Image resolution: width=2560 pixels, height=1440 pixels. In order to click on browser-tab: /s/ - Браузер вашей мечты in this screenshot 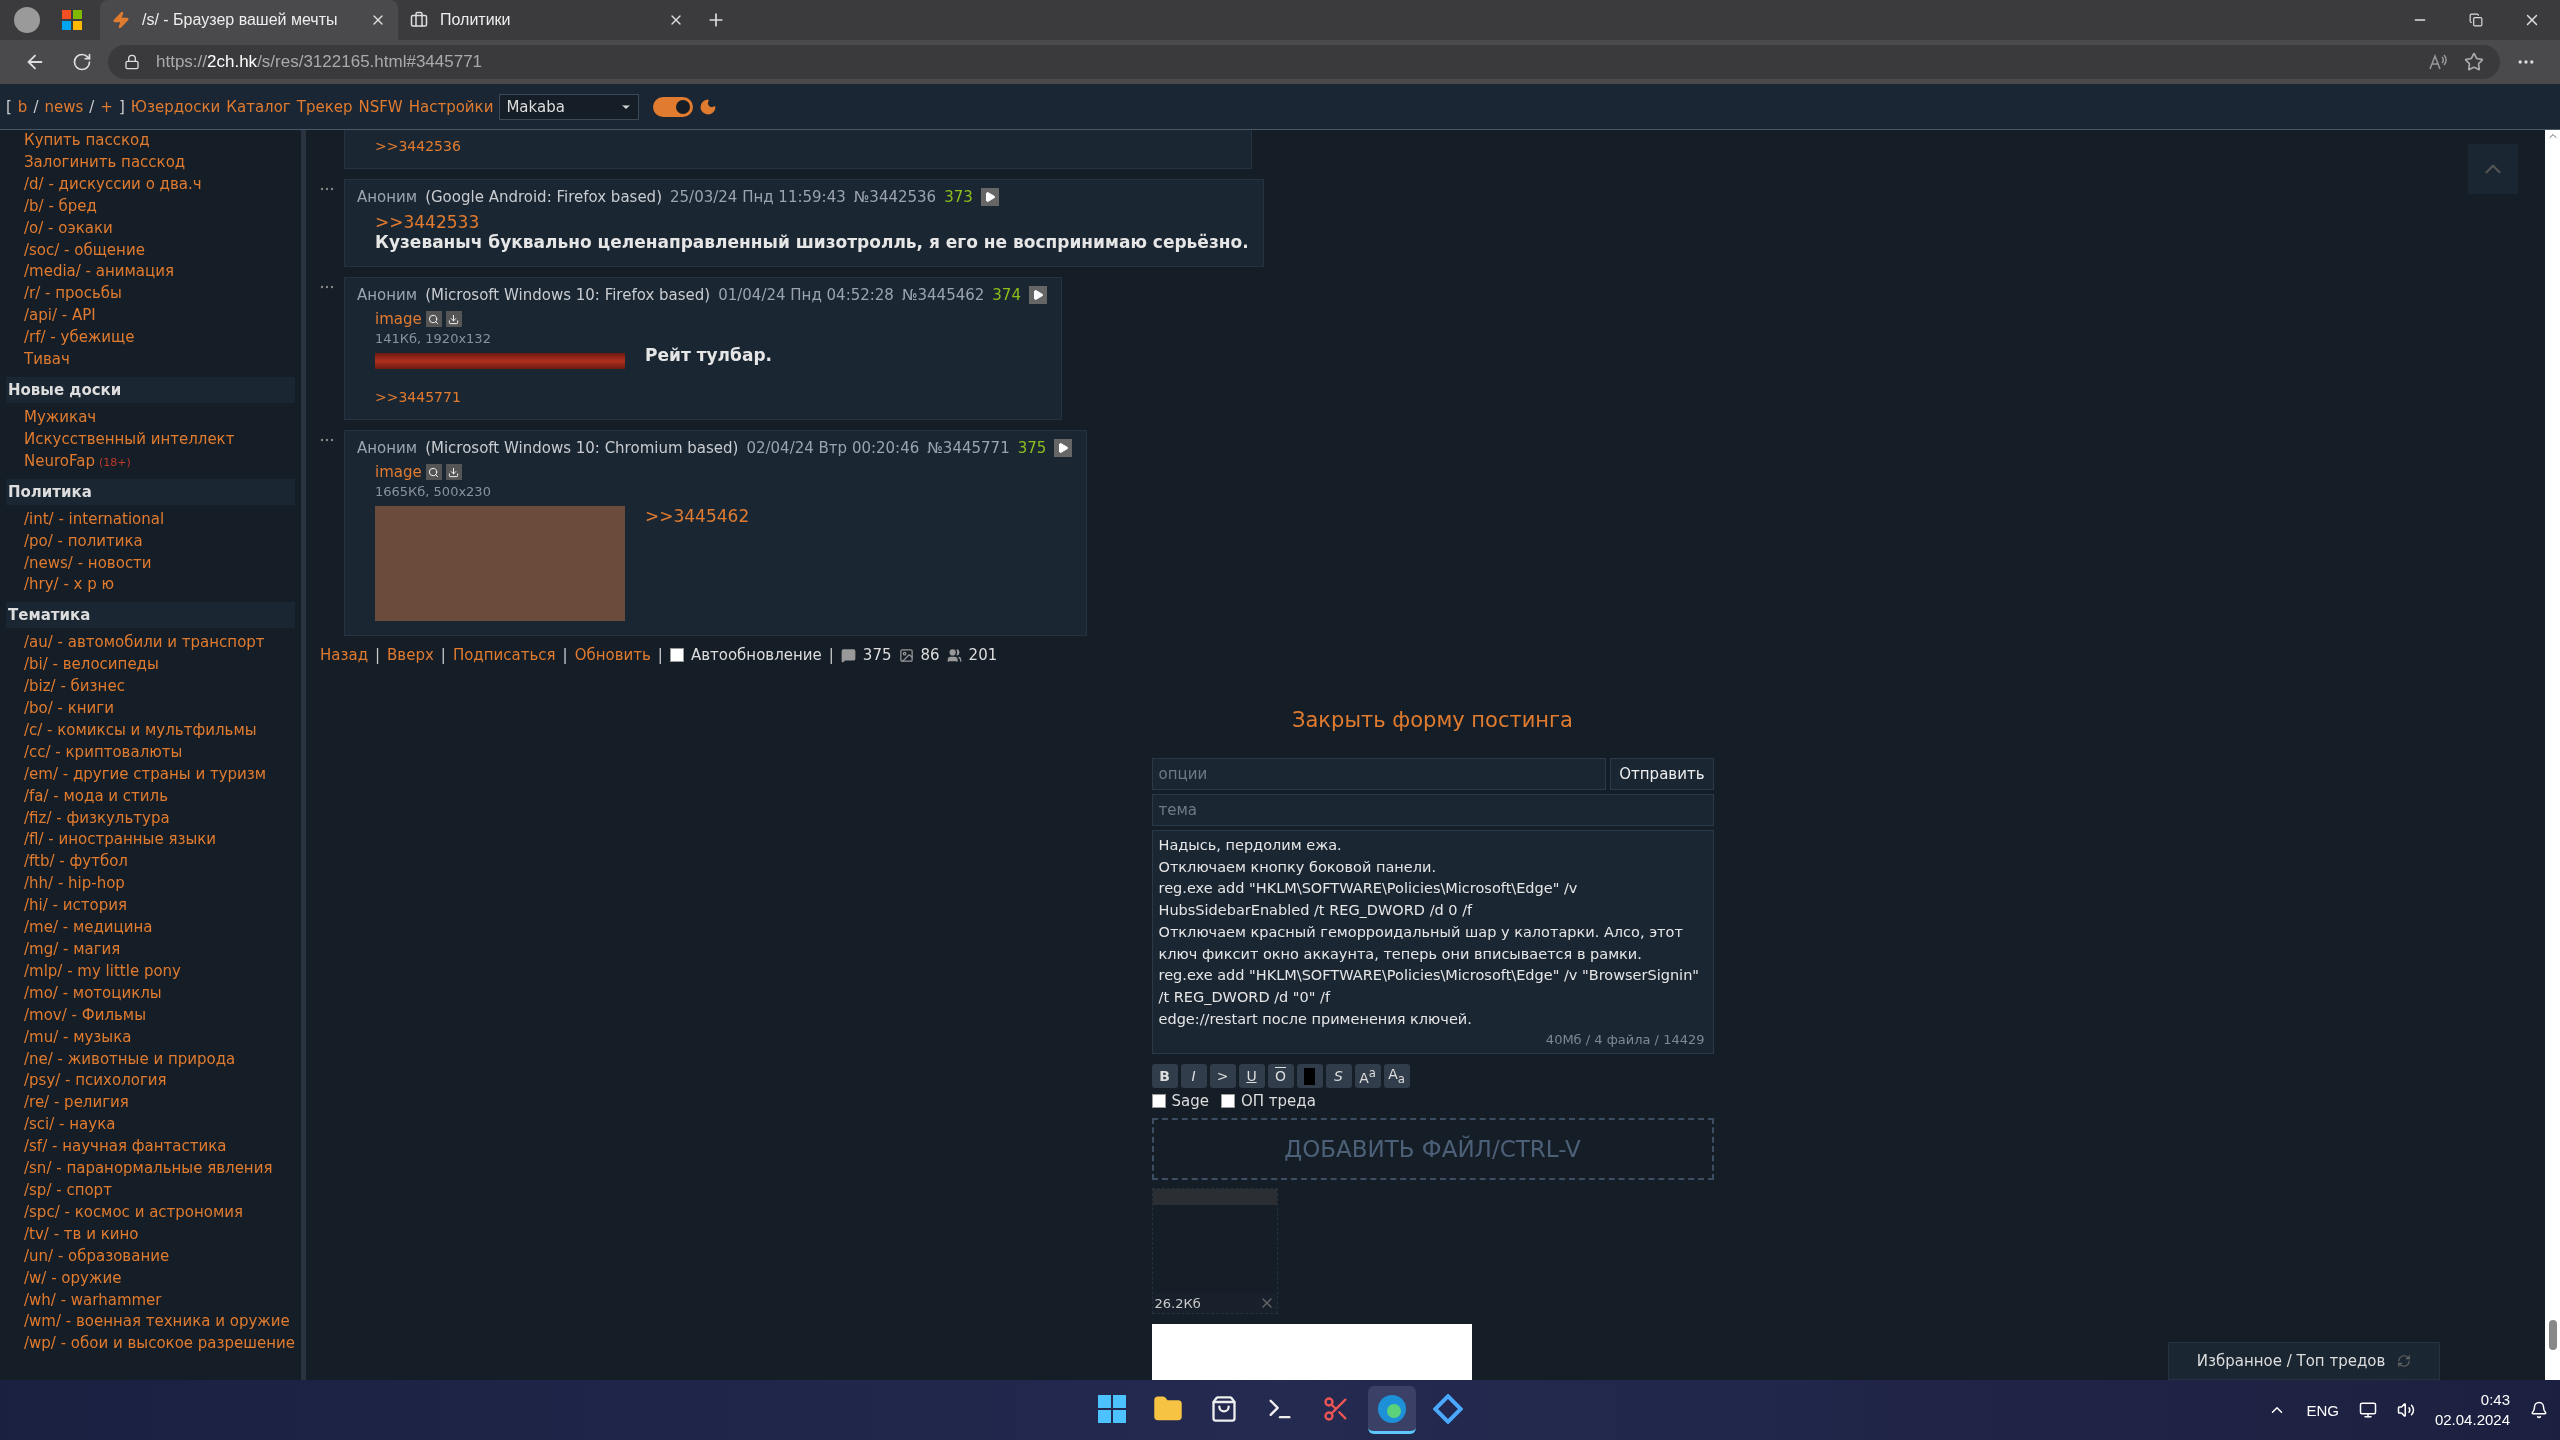, I will do `click(249, 20)`.